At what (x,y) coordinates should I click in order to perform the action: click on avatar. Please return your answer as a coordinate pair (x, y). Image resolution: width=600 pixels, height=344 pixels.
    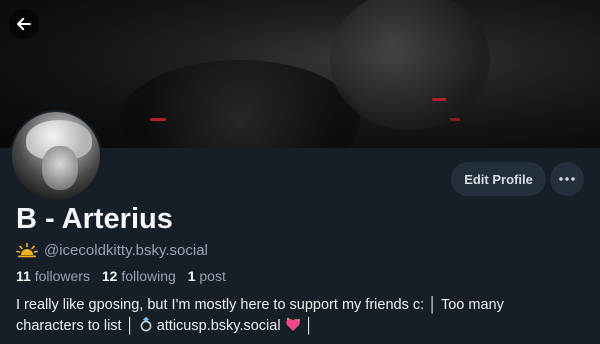
    Looking at the image, I should click on (56, 156).